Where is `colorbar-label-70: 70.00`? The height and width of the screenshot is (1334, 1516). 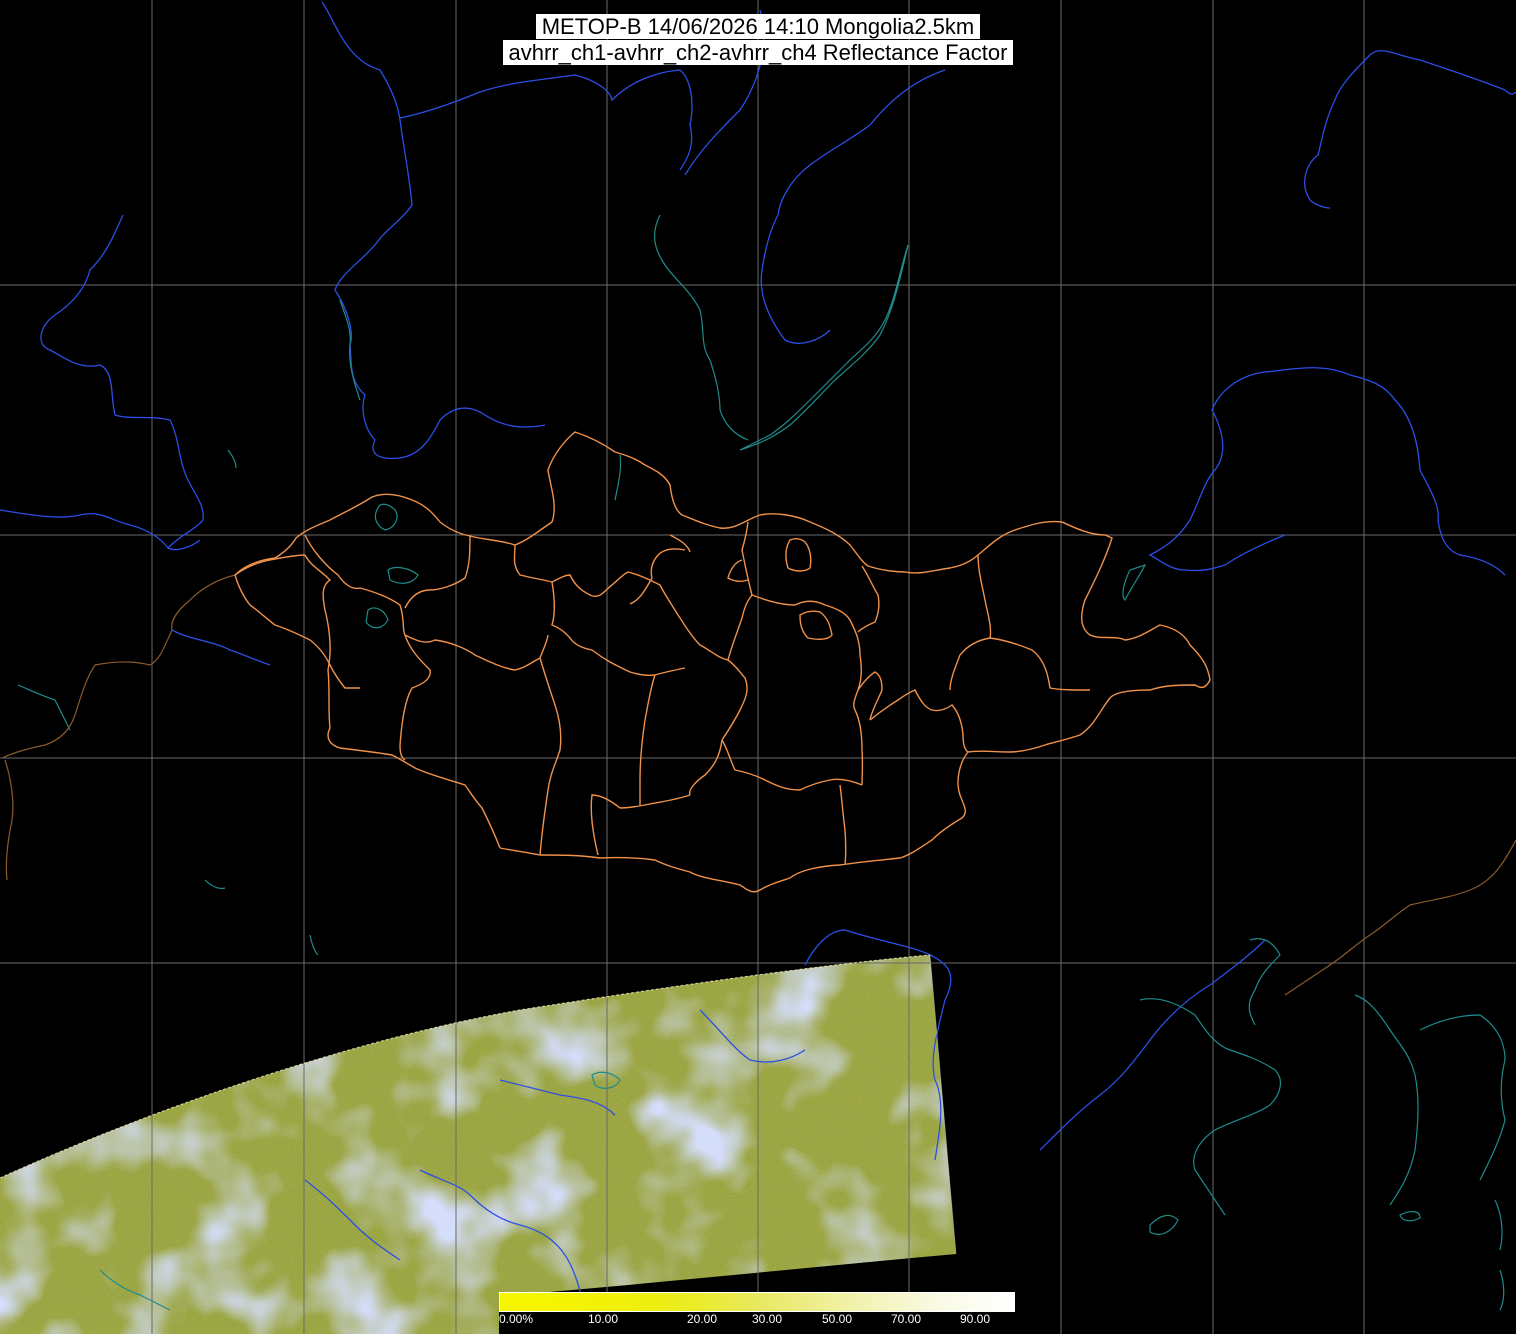
colorbar-label-70: 70.00 is located at coordinates (906, 1319).